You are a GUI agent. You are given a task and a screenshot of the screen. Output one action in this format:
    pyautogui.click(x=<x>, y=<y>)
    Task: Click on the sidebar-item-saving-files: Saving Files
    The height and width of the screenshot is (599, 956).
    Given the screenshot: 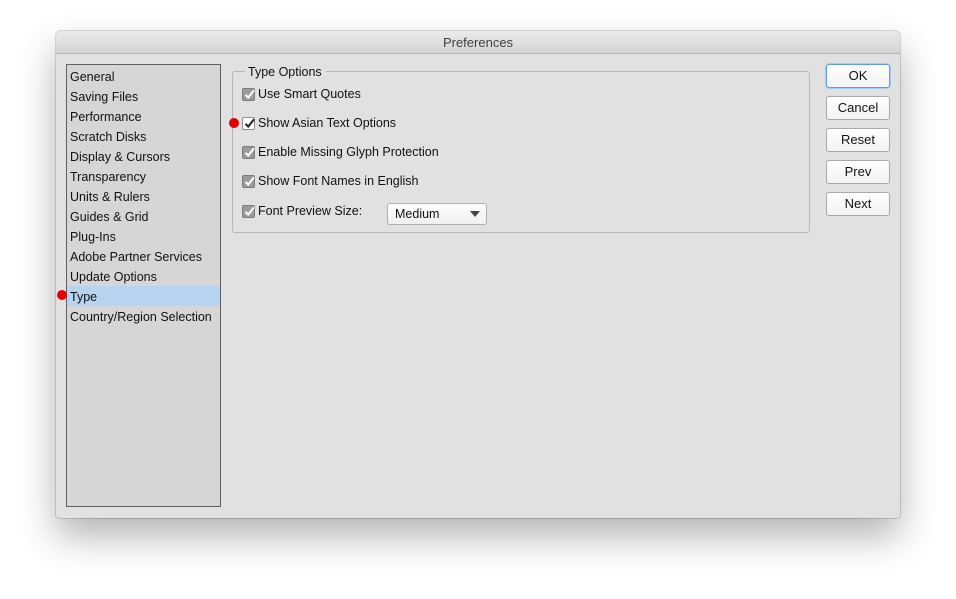 What is the action you would take?
    pyautogui.click(x=143, y=96)
    